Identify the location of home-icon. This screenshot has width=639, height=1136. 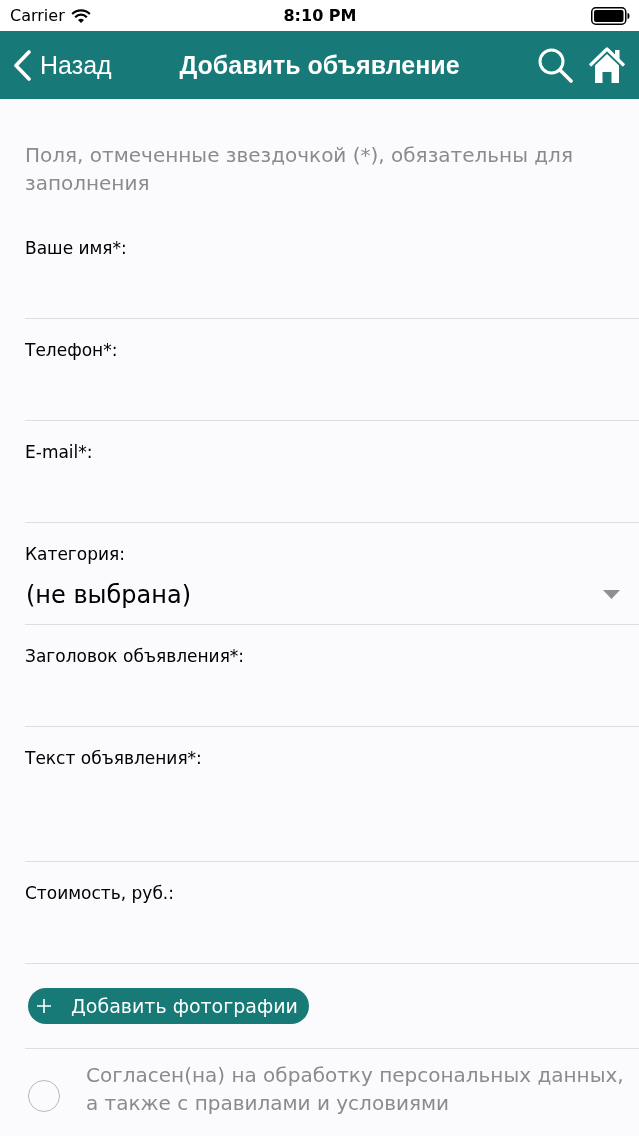
(607, 65).